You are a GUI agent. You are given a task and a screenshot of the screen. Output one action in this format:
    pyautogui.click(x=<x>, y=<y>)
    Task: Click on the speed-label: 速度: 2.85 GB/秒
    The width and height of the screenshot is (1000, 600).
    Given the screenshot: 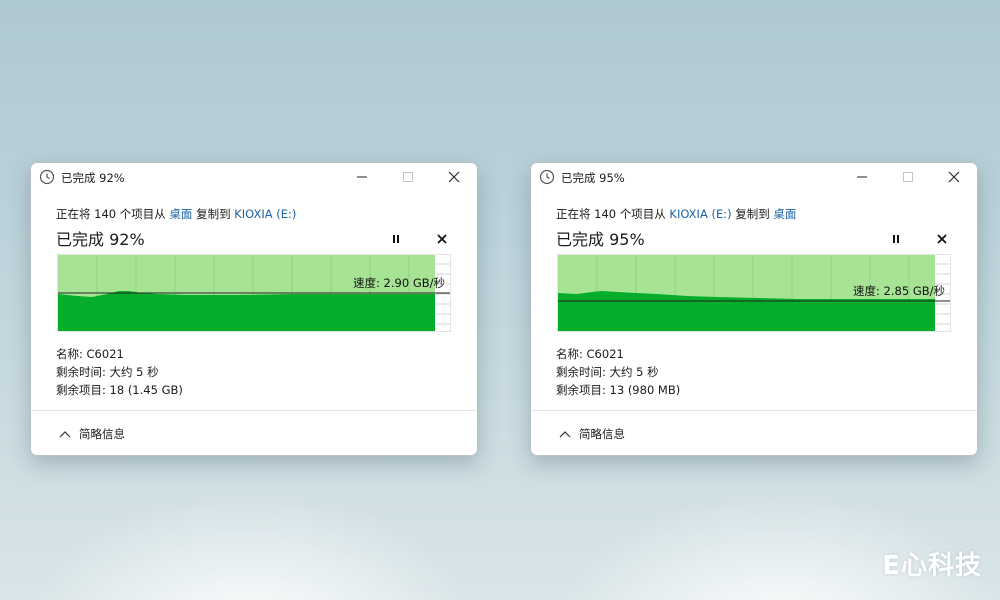 What is the action you would take?
    pyautogui.click(x=899, y=291)
    